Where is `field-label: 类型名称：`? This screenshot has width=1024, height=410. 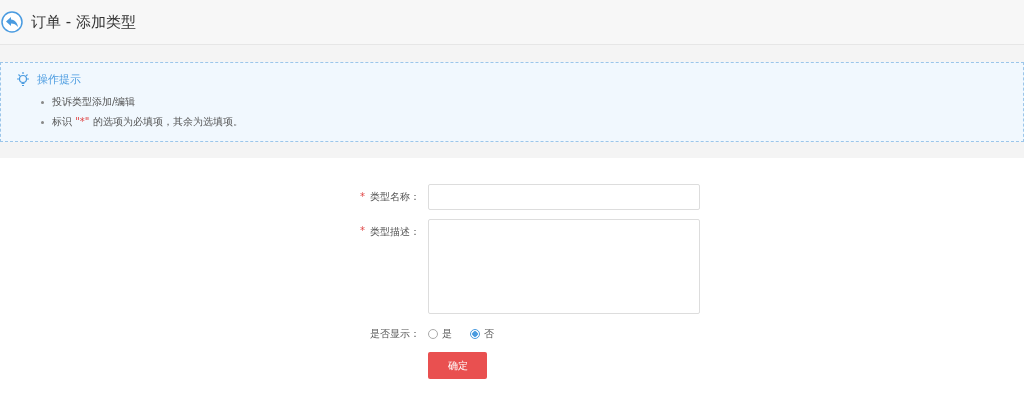
field-label: 类型名称： is located at coordinates (395, 197).